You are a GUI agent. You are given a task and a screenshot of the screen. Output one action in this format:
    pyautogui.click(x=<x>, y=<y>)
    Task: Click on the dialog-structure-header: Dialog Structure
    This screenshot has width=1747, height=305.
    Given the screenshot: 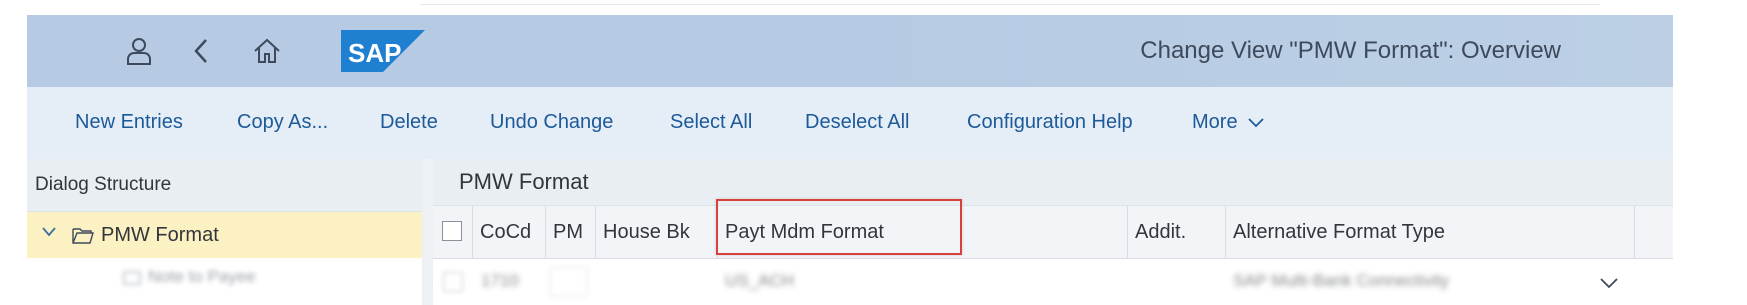 What is the action you would take?
    pyautogui.click(x=224, y=185)
    